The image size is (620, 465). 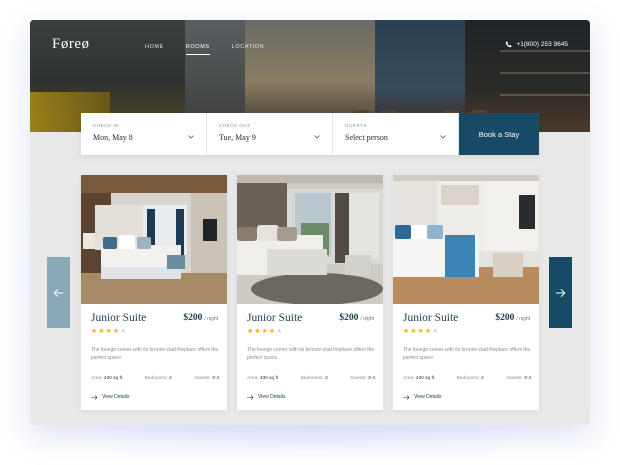 I want to click on phone-contact: +1(800) 253 9645, so click(x=536, y=44).